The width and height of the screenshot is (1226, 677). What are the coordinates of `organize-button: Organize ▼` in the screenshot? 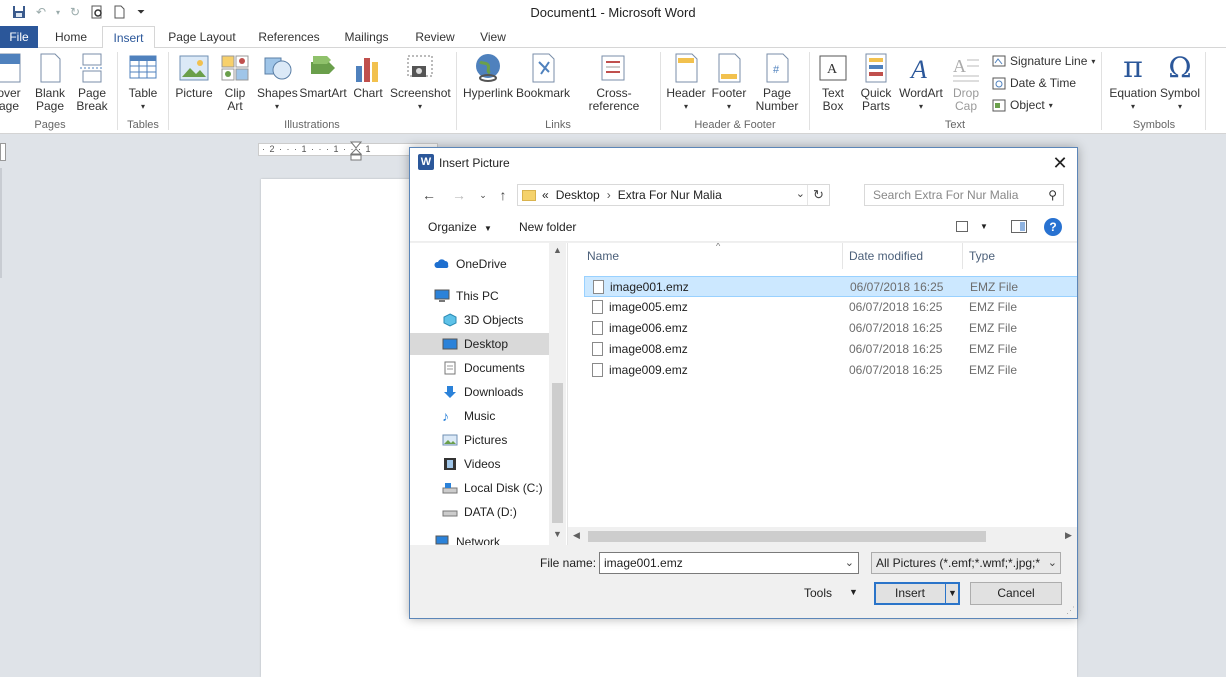 It's located at (460, 227).